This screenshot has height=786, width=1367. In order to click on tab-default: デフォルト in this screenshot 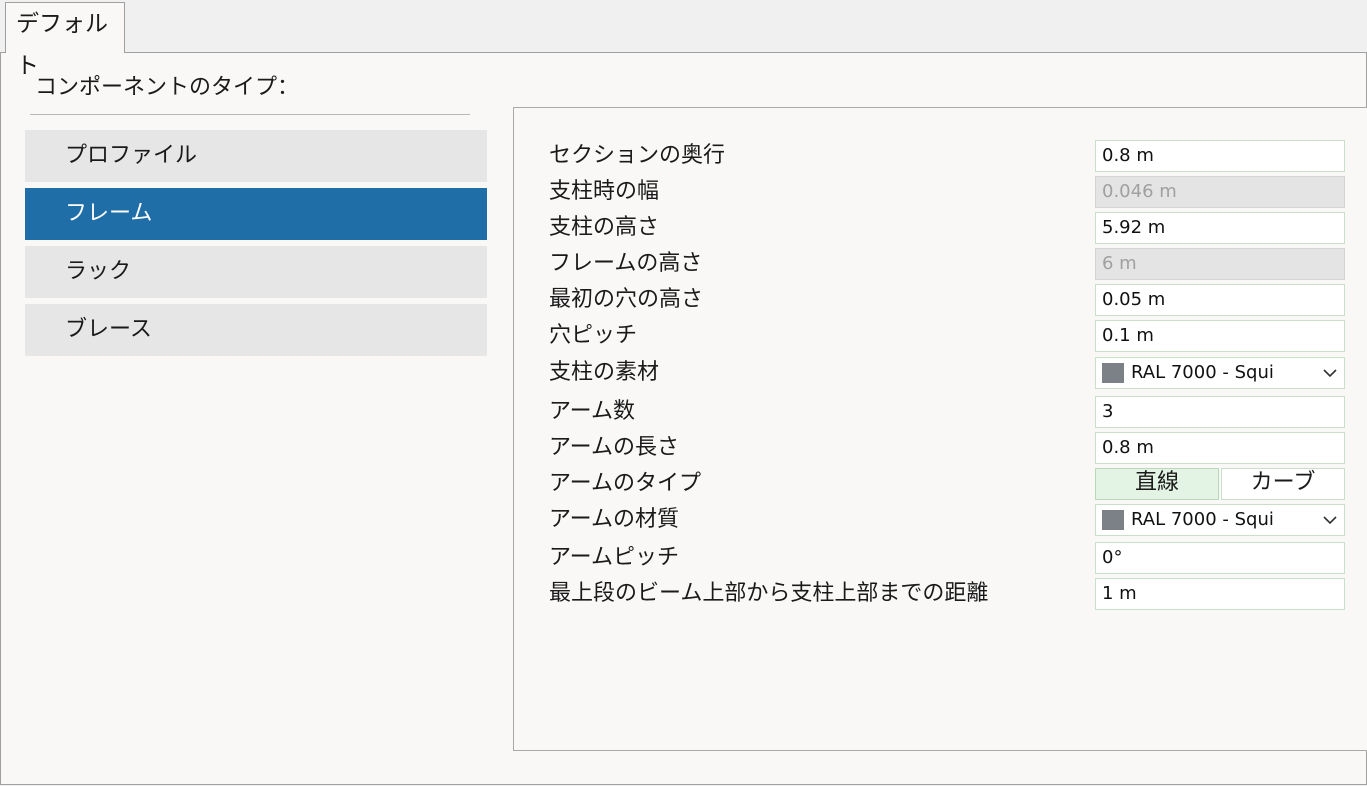, I will do `click(65, 40)`.